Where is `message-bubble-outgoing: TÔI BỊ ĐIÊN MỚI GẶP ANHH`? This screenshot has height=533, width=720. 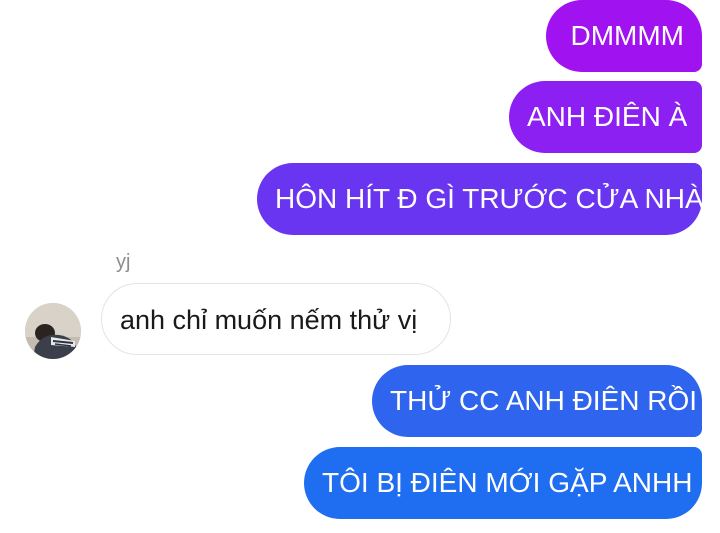
message-bubble-outgoing: TÔI BỊ ĐIÊN MỚI GẶP ANHH is located at coordinates (503, 483).